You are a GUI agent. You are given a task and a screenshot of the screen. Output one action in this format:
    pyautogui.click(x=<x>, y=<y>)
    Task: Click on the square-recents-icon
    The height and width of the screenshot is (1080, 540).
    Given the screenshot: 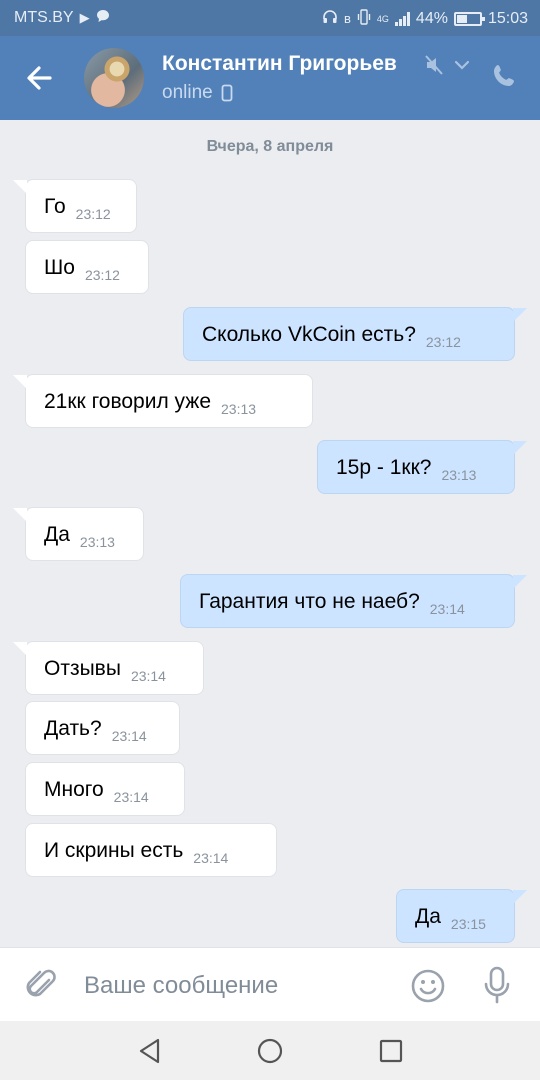 What is the action you would take?
    pyautogui.click(x=391, y=1051)
    